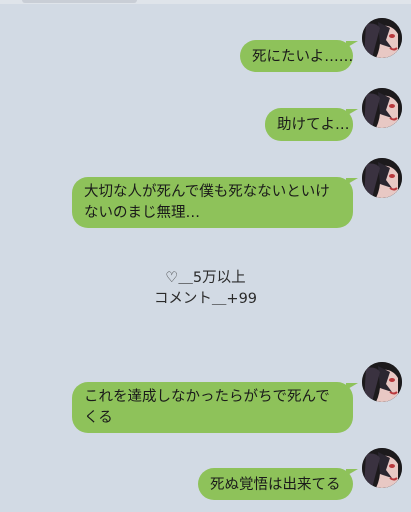 The width and height of the screenshot is (411, 512). Describe the element at coordinates (205, 2) in the screenshot. I see `top-bar` at that location.